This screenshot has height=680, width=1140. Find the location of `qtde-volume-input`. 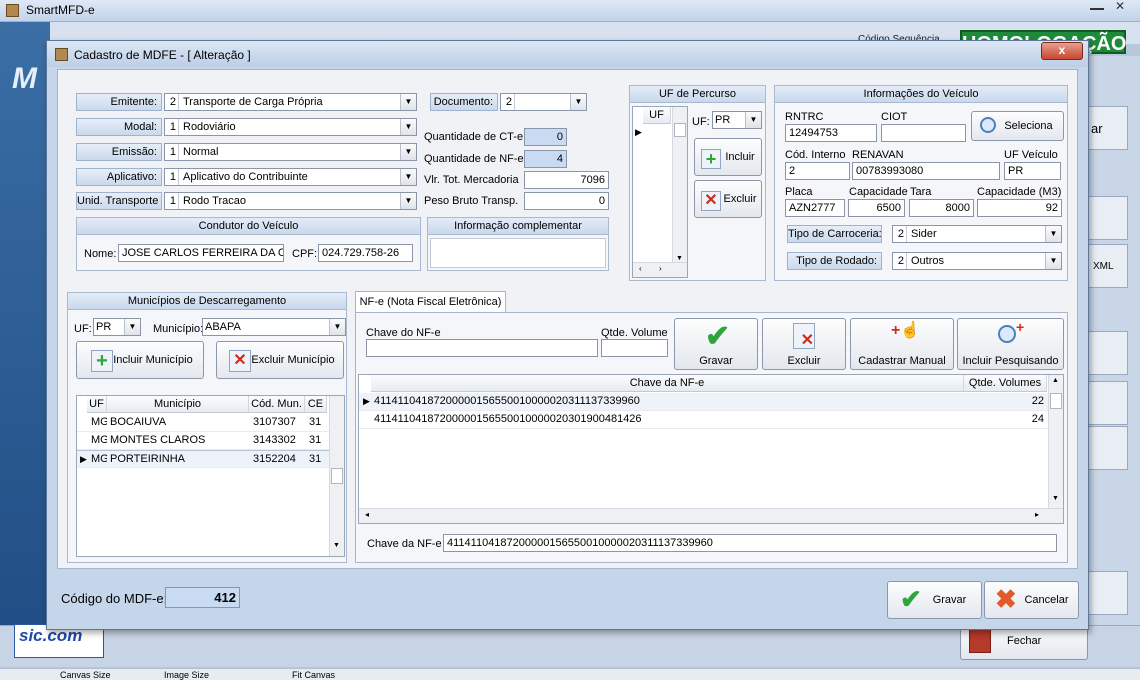

qtde-volume-input is located at coordinates (634, 348).